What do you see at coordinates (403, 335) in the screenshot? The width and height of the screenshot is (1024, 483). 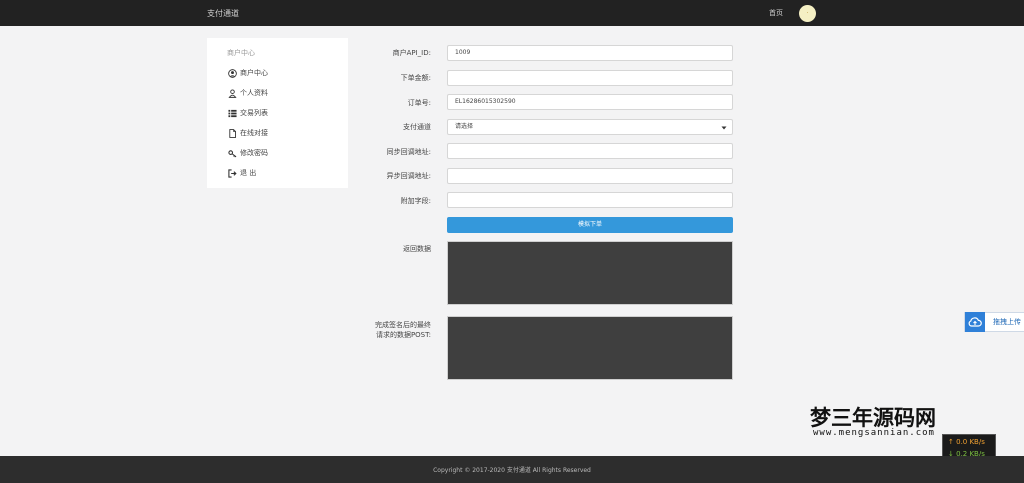 I see `post-data-label-line2: 请求的数据POST:` at bounding box center [403, 335].